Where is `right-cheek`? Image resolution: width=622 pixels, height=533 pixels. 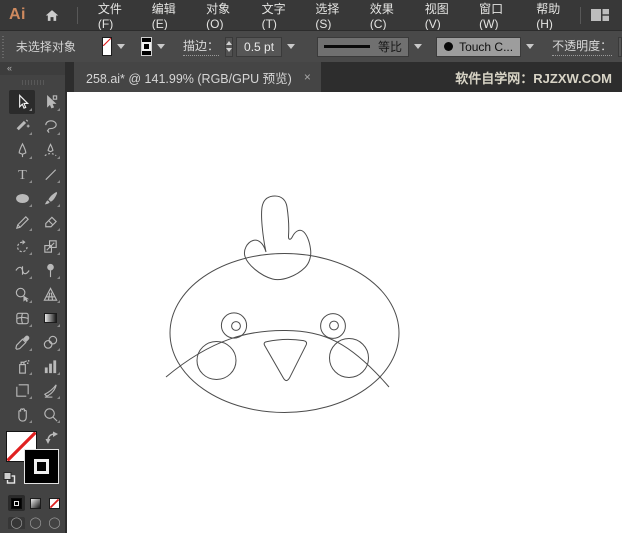 right-cheek is located at coordinates (349, 358).